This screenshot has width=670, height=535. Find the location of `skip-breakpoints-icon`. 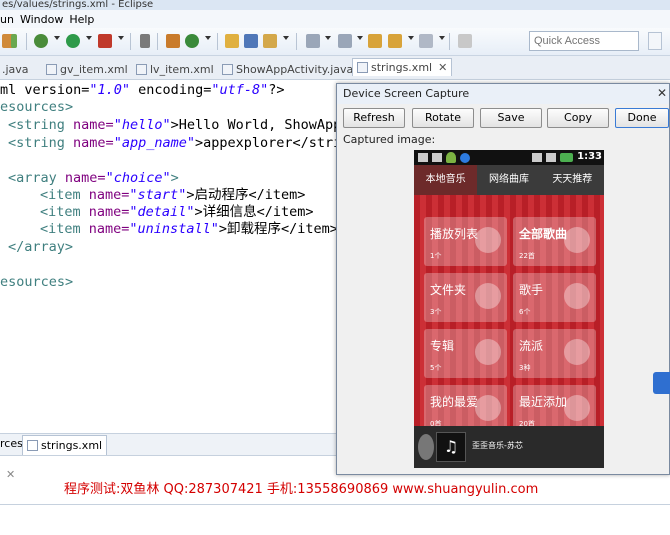

skip-breakpoints-icon is located at coordinates (145, 41).